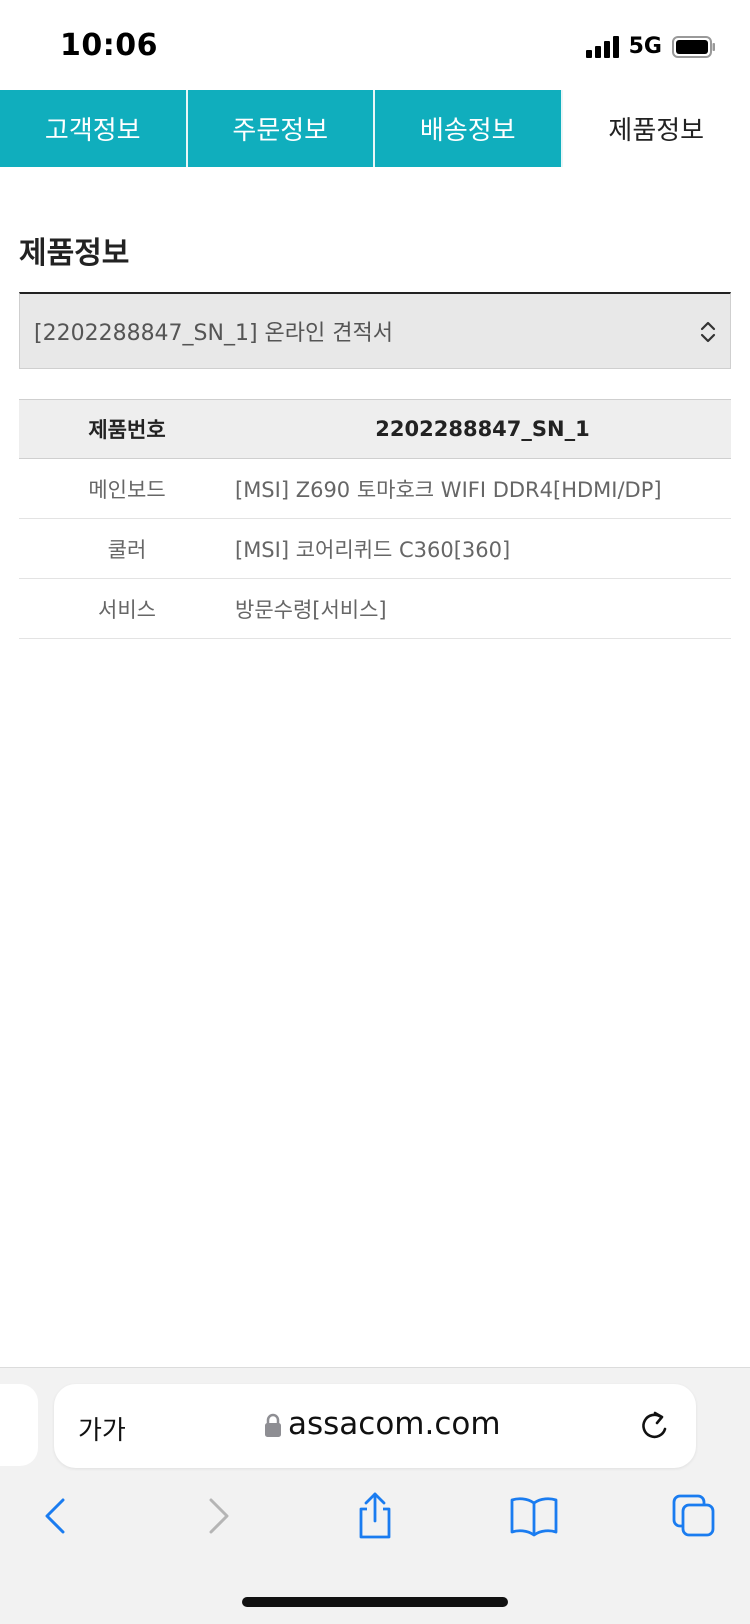  I want to click on table-header-row: 제품번호 2202288847_SN_1, so click(375, 429).